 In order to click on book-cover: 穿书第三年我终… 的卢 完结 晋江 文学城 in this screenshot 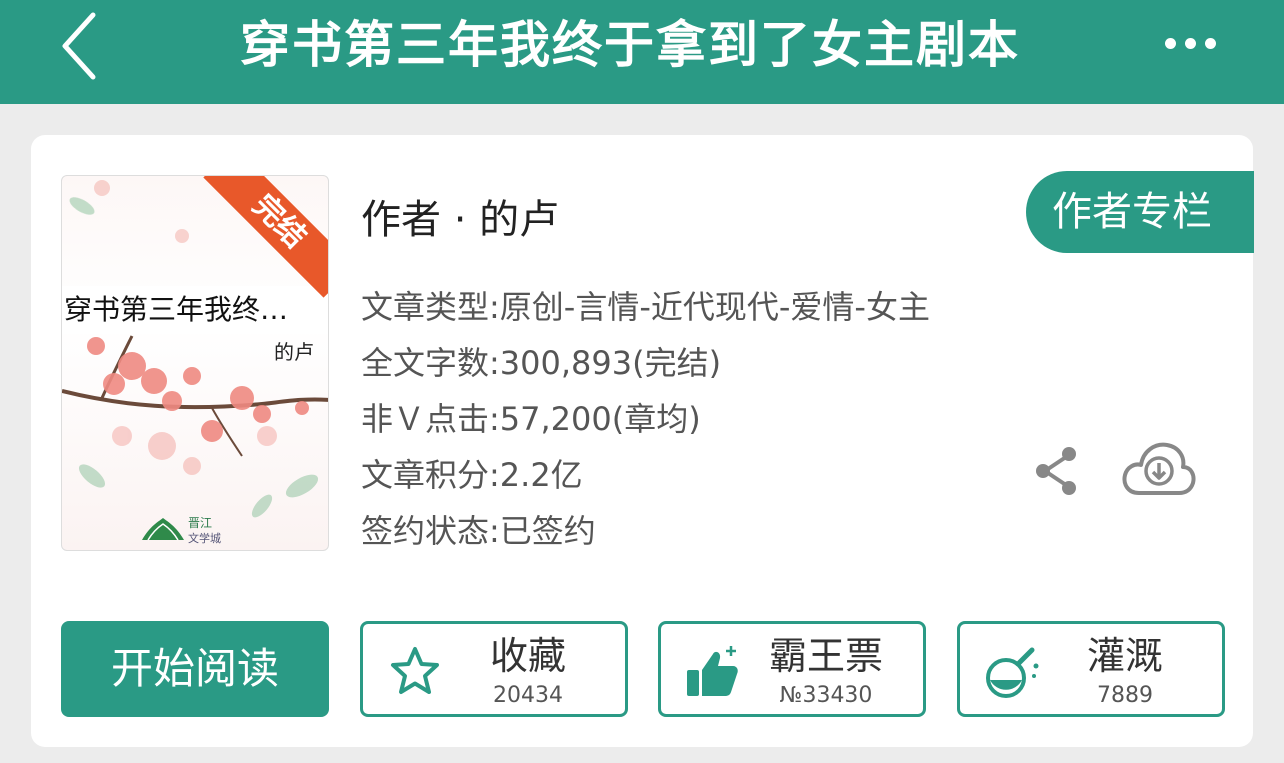, I will do `click(195, 363)`.